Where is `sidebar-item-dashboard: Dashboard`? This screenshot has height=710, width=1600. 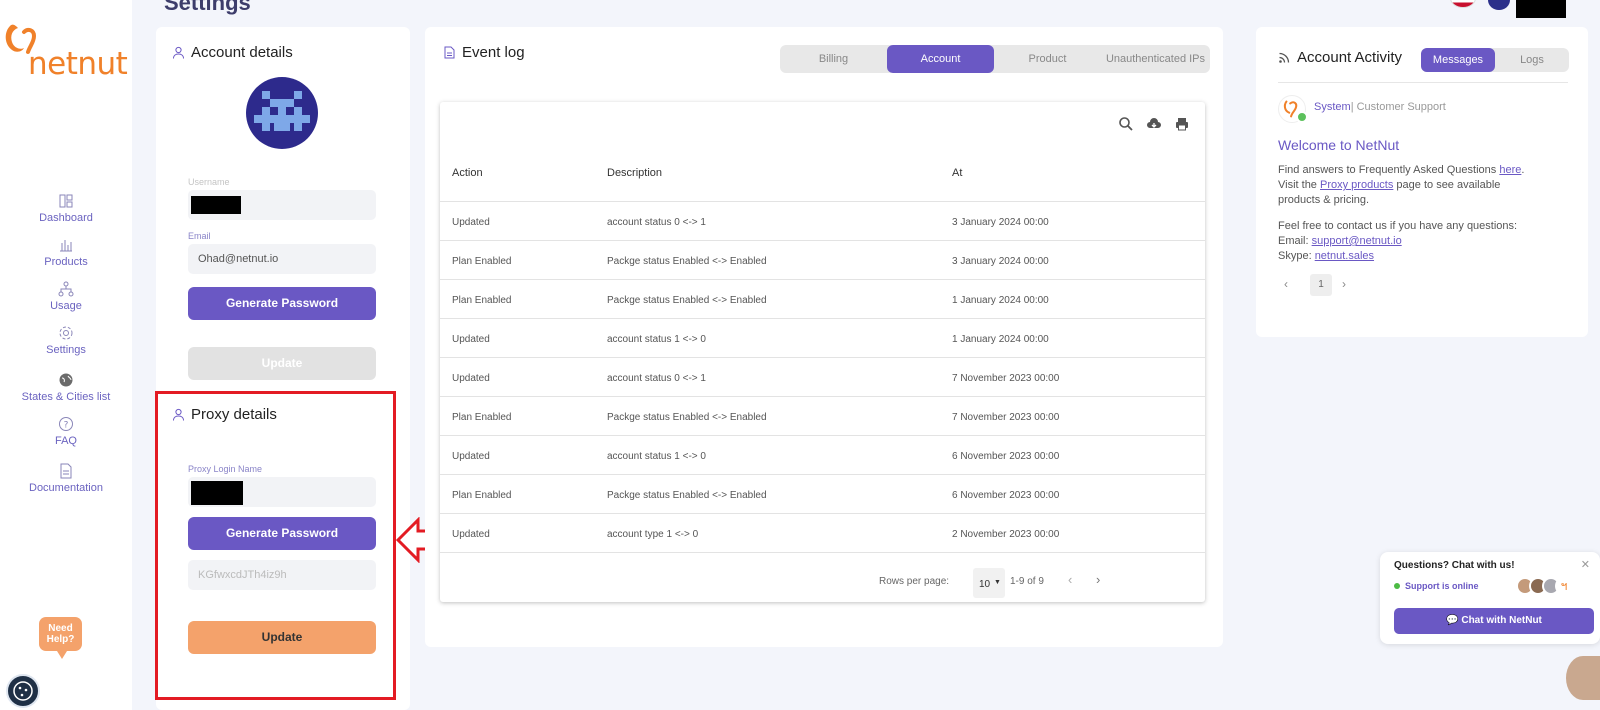
sidebar-item-dashboard: Dashboard is located at coordinates (66, 208).